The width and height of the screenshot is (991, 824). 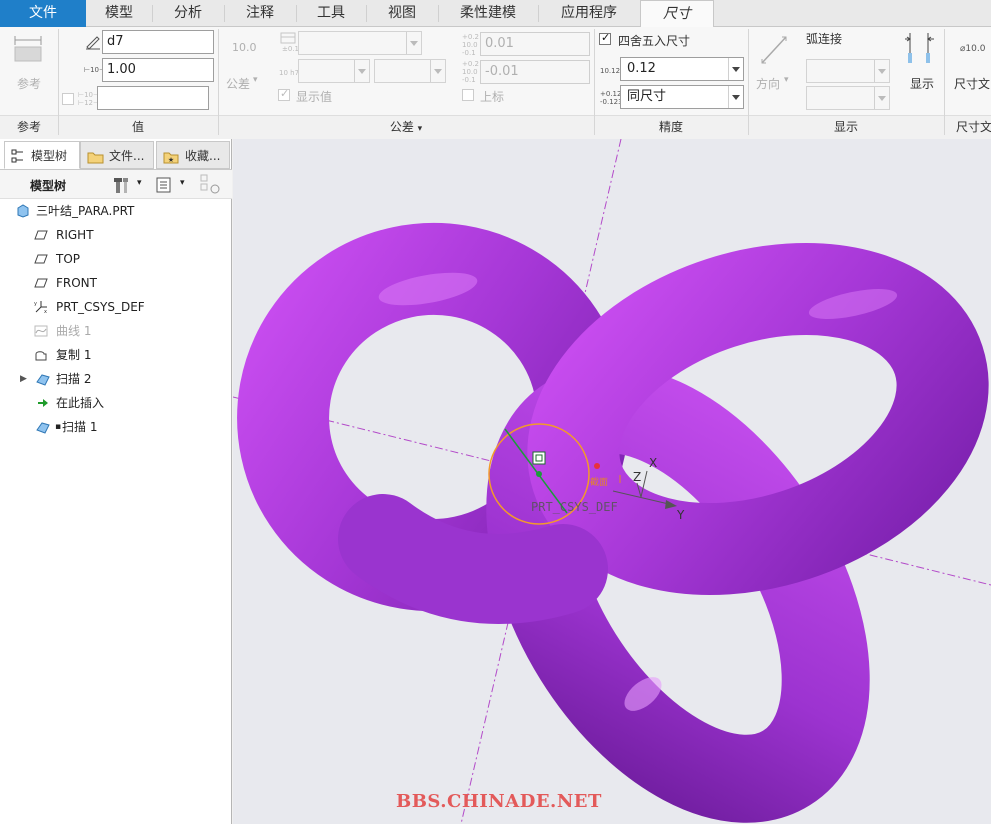 What do you see at coordinates (164, 185) in the screenshot?
I see `tree-columns-icon` at bounding box center [164, 185].